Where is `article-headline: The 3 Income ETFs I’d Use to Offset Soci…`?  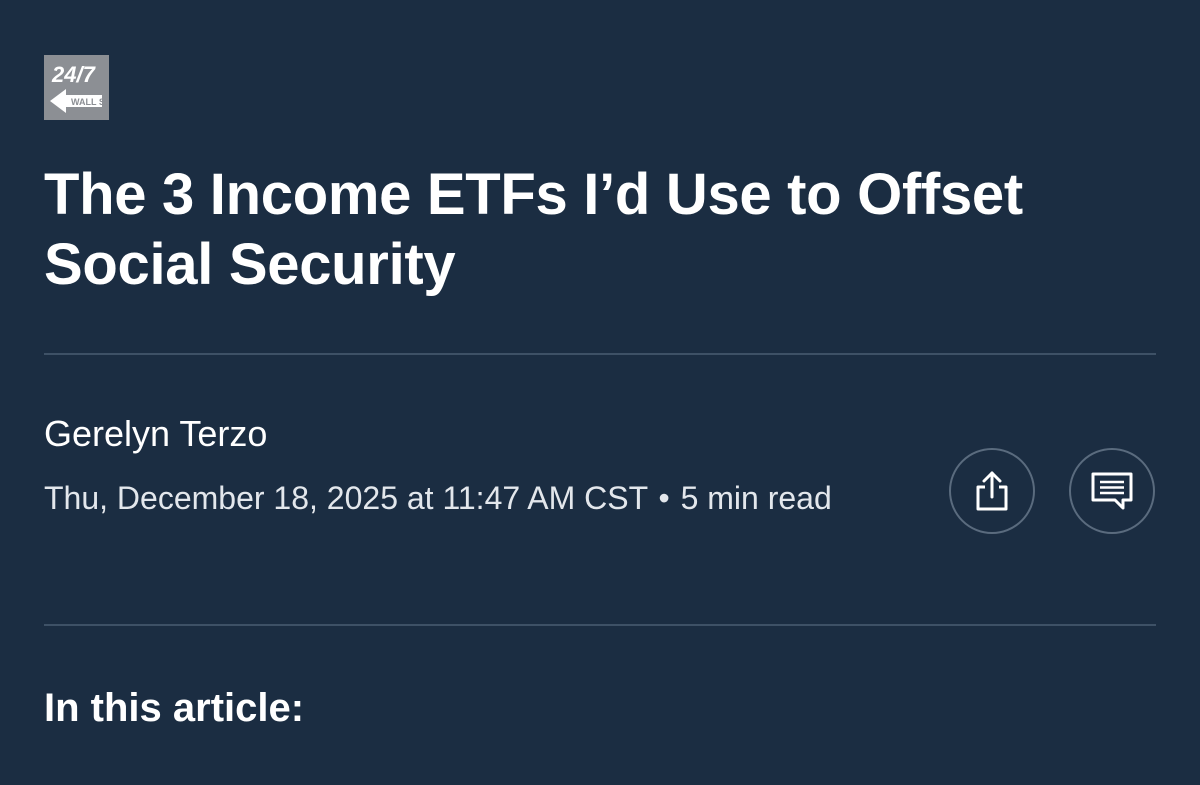
article-headline: The 3 Income ETFs I’d Use to Offset Soci… is located at coordinates (533, 229).